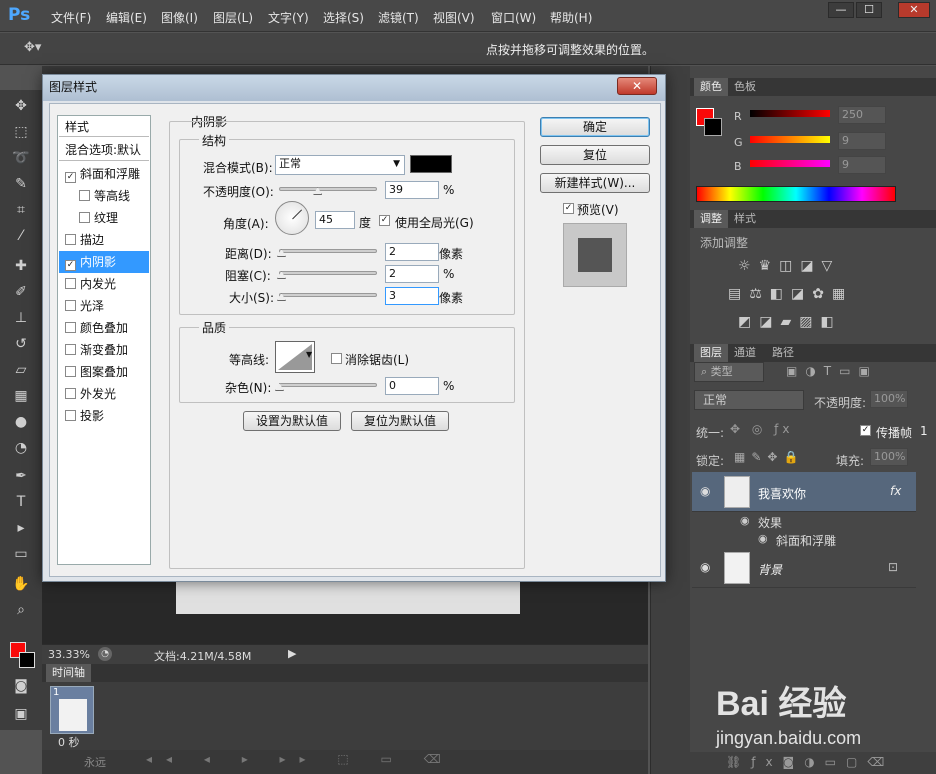 The height and width of the screenshot is (774, 936). Describe the element at coordinates (179, 17) in the screenshot. I see `menu-image: 图像(I)` at that location.